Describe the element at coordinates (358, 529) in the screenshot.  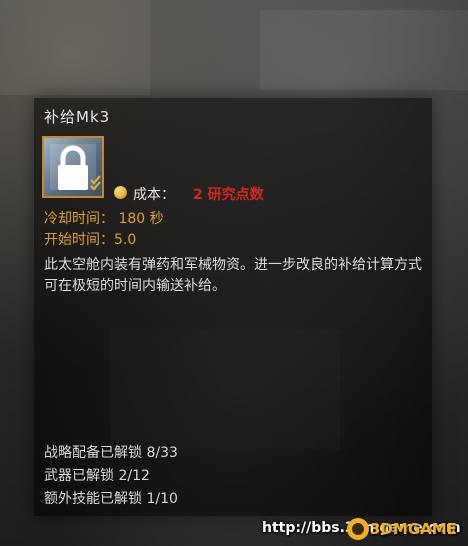
I see `watermark-logo-icon` at that location.